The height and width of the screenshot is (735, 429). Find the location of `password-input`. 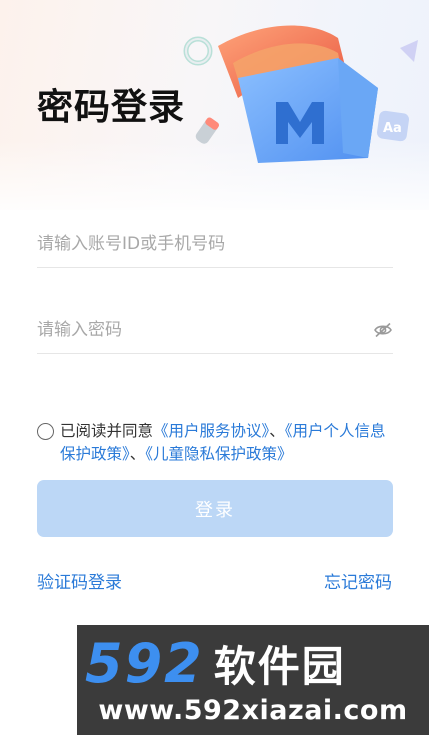

password-input is located at coordinates (215, 329).